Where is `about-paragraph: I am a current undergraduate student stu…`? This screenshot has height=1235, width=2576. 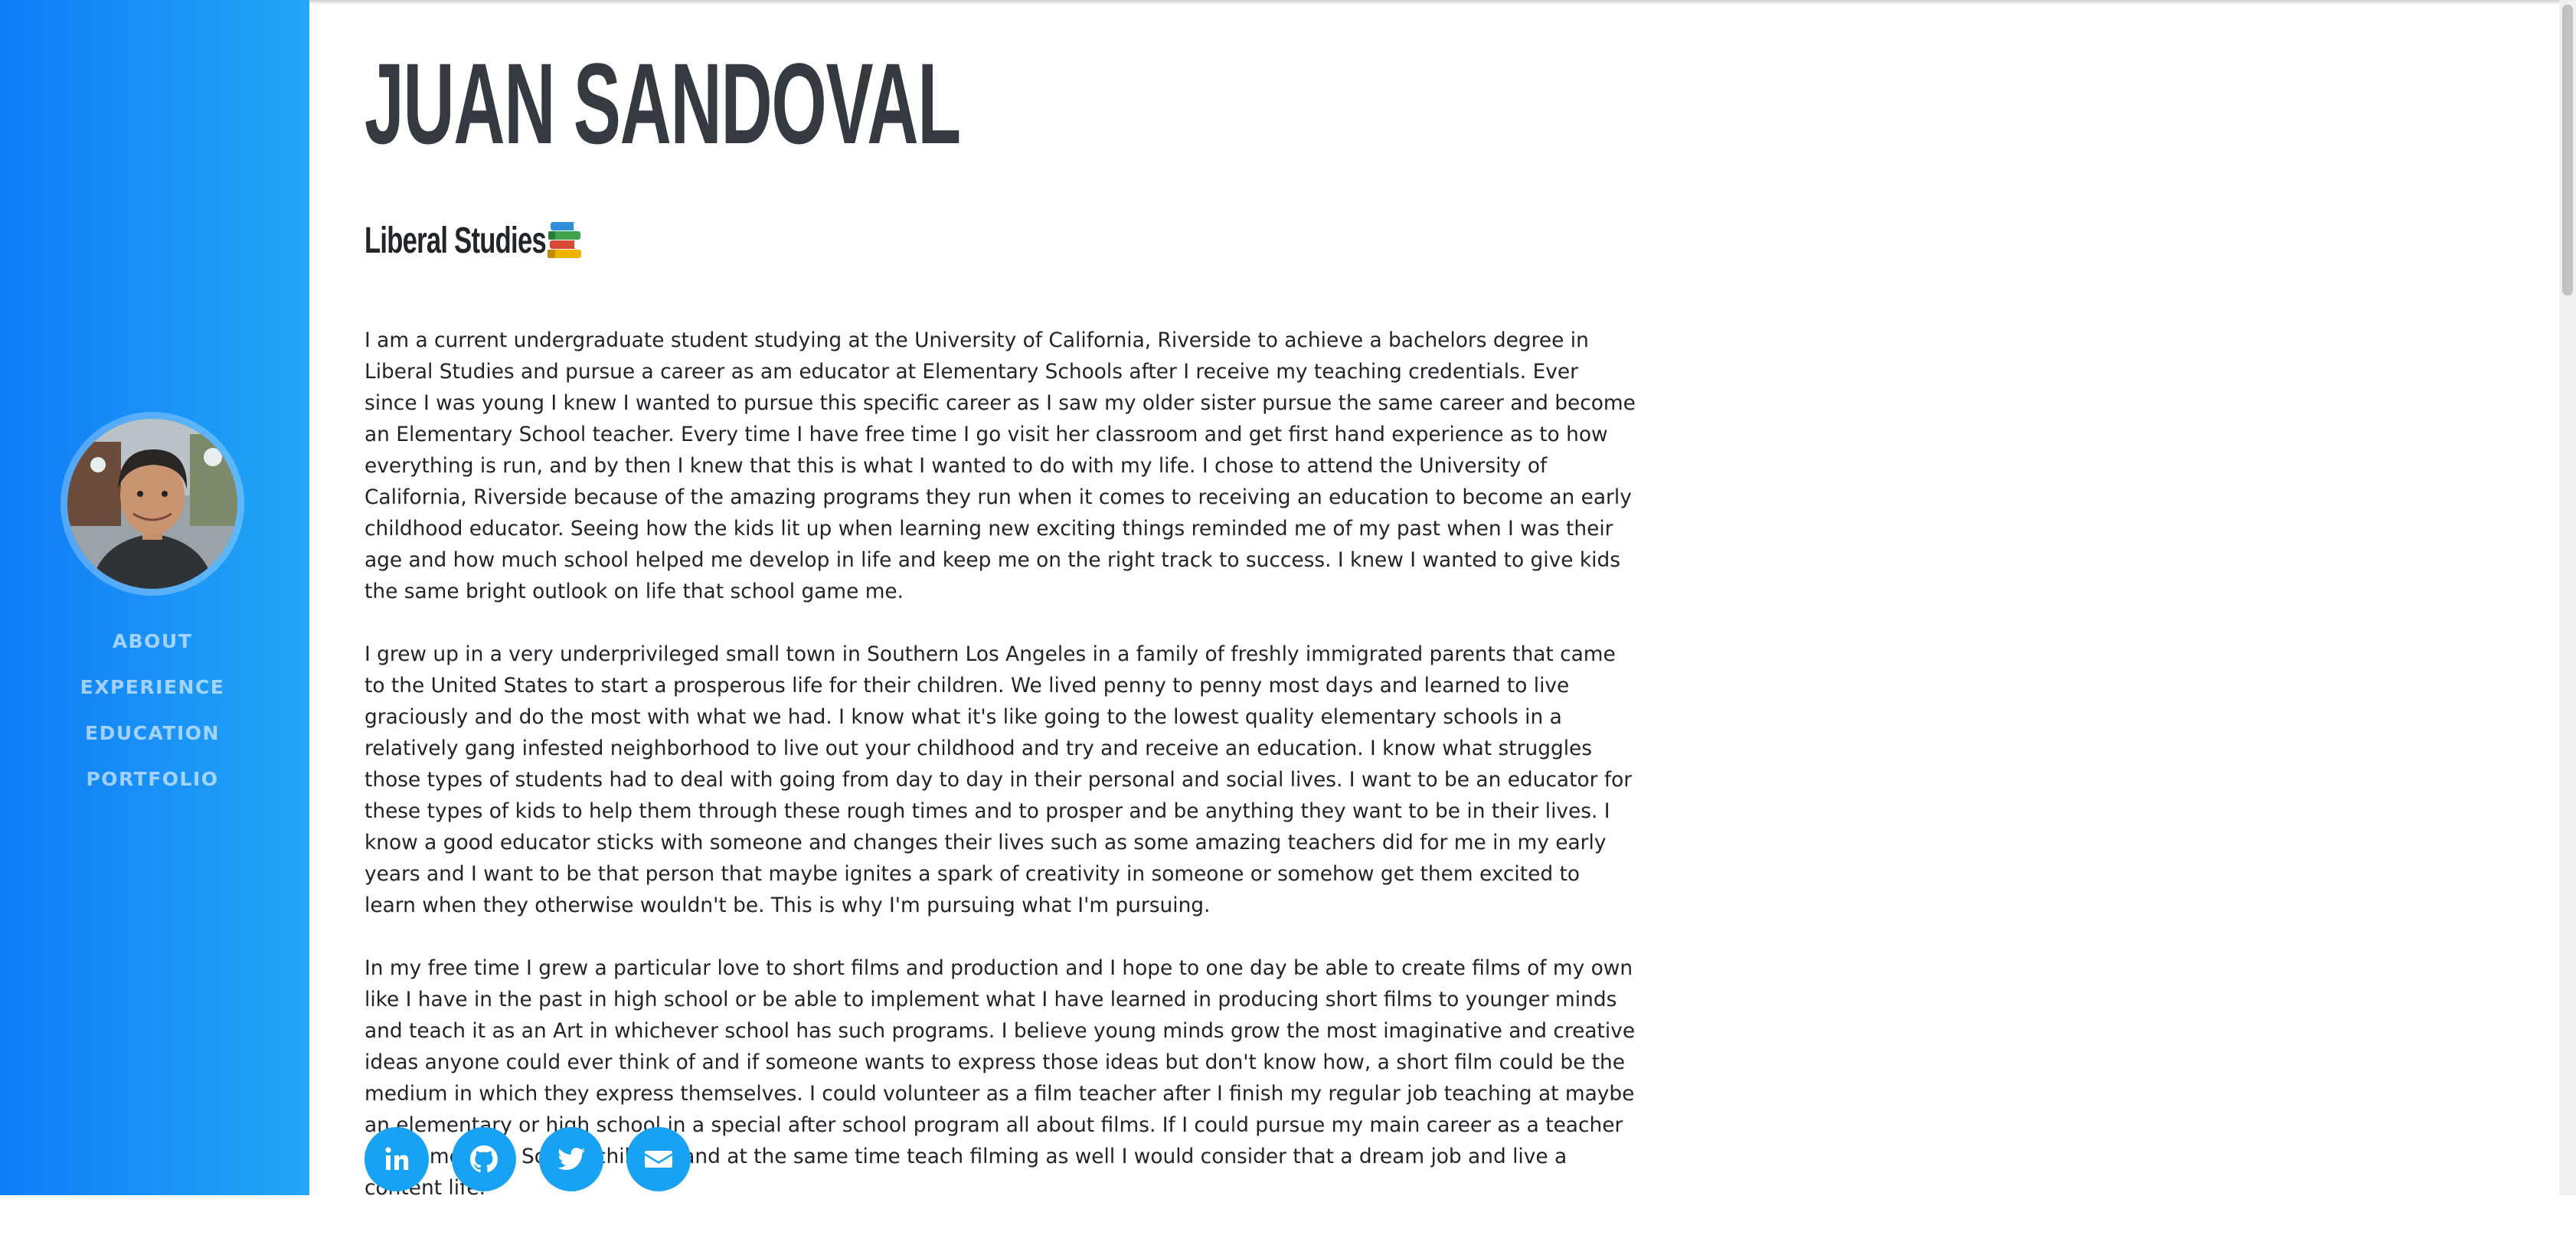 about-paragraph: I am a current undergraduate student stu… is located at coordinates (1000, 465).